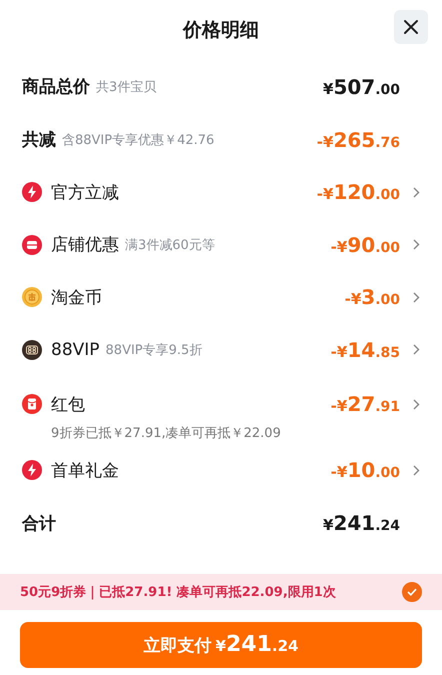  Describe the element at coordinates (221, 192) in the screenshot. I see `discount-row: 官方立减 -¥120.00` at that location.